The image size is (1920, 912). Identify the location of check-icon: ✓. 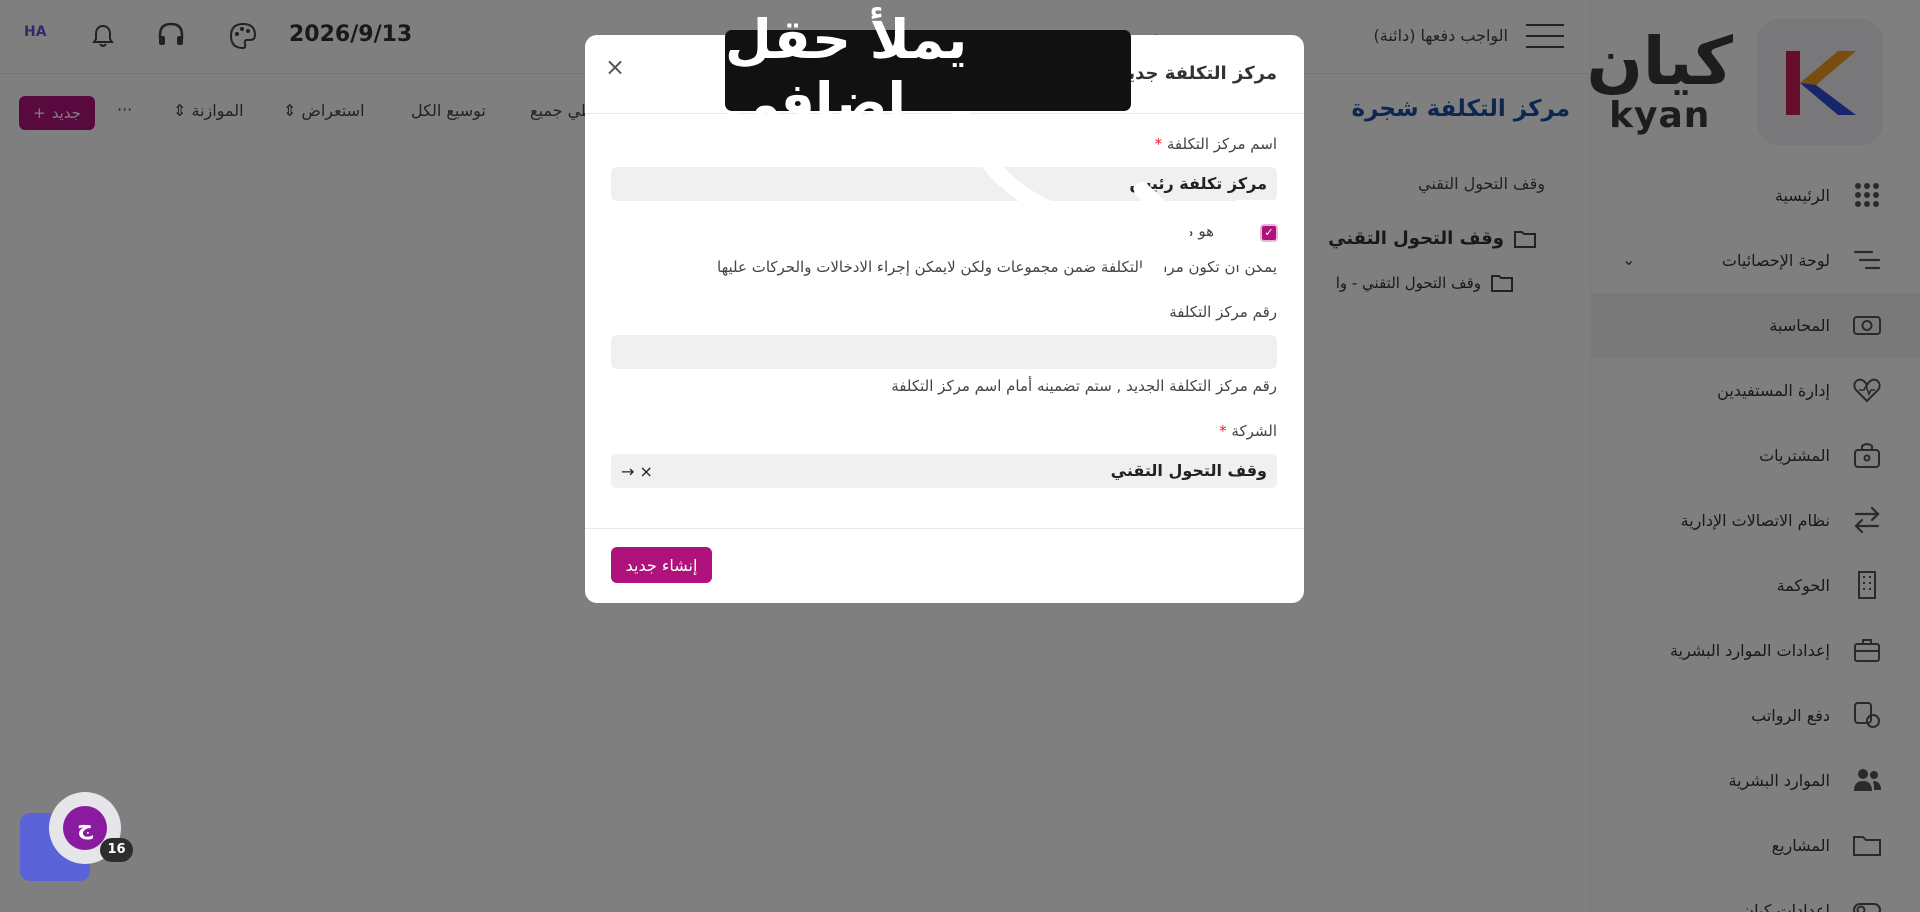
(1269, 232).